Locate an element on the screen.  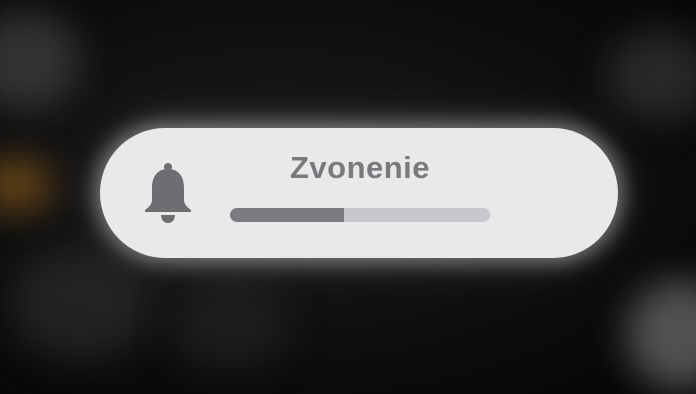
volume-hud-title: Zvonenie is located at coordinates (360, 167).